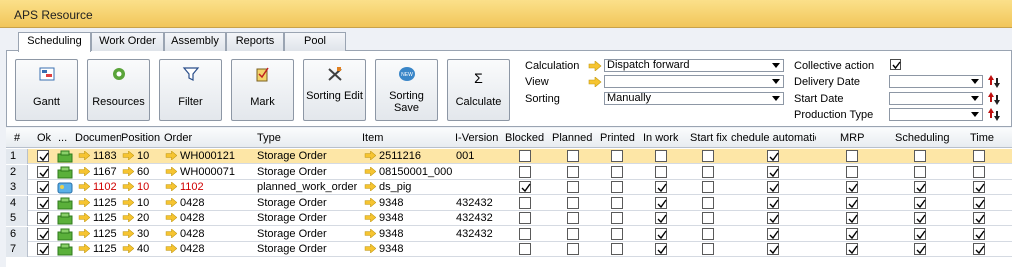  I want to click on item-cell: ds_pig, so click(387, 187).